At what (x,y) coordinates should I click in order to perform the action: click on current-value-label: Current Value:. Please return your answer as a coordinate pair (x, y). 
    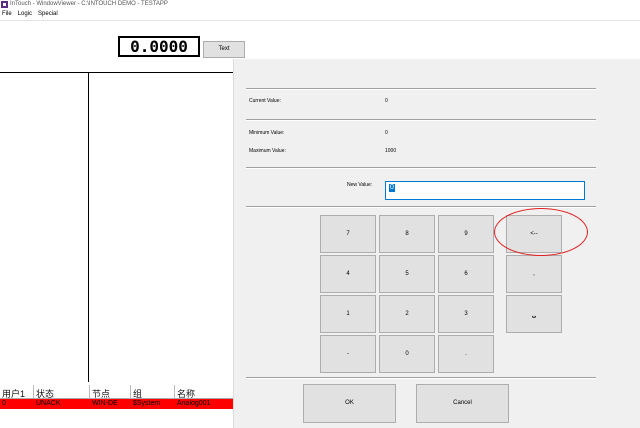
    Looking at the image, I should click on (265, 101).